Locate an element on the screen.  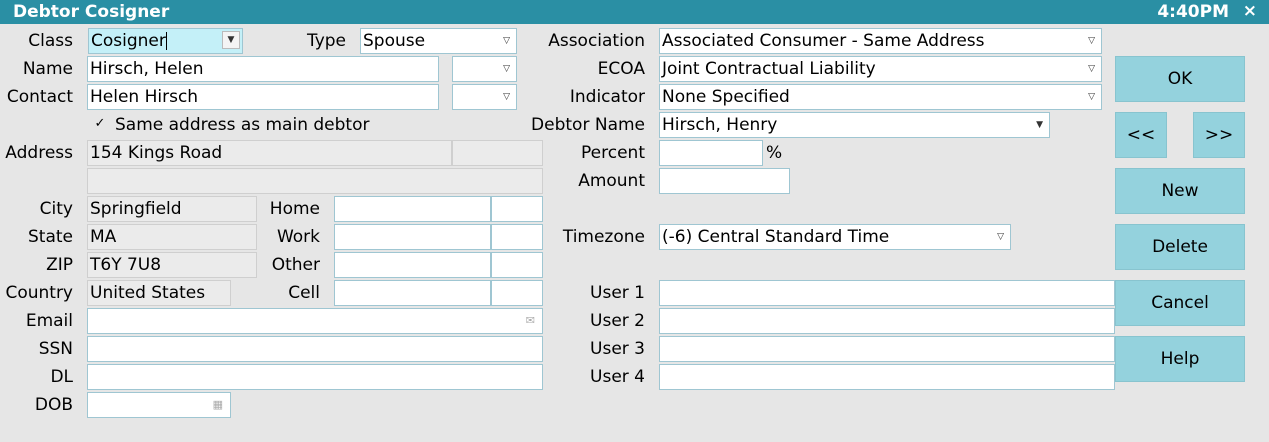
close-icon: × is located at coordinates (1250, 11).